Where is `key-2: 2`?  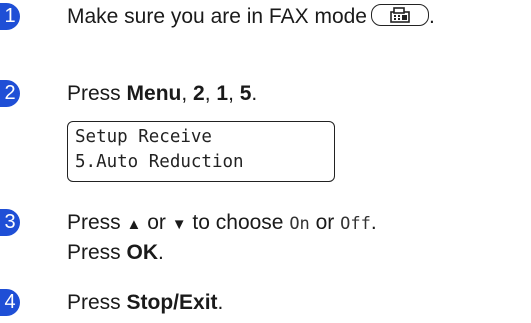 key-2: 2 is located at coordinates (199, 93).